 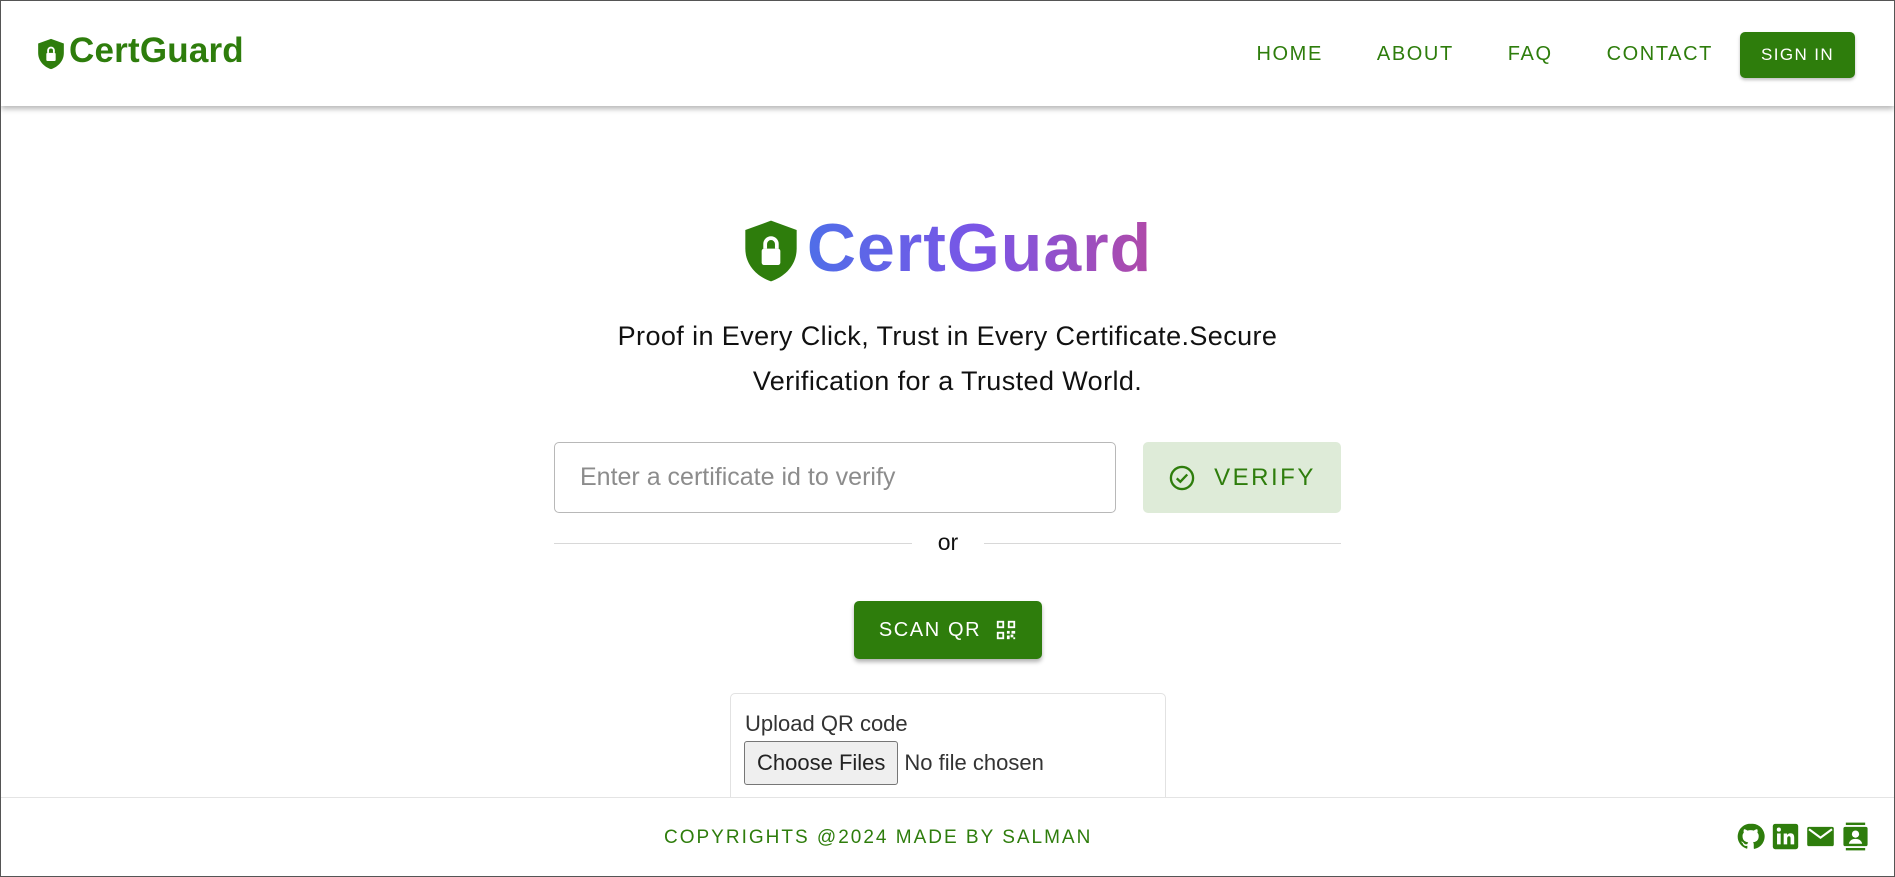 What do you see at coordinates (1660, 54) in the screenshot?
I see `nav-contact: CONTACT` at bounding box center [1660, 54].